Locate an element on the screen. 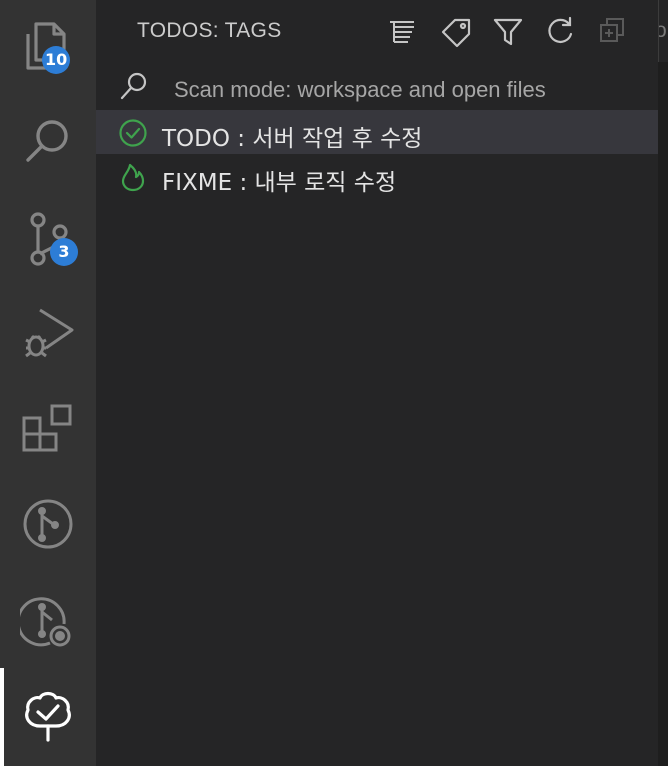 The height and width of the screenshot is (766, 668). git-inspect-icon is located at coordinates (45, 622).